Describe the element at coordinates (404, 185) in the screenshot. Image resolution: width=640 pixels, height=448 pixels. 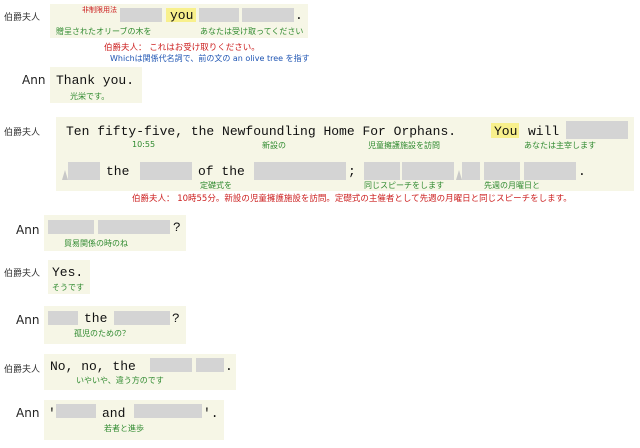
I see `gloss-speech: 同じスピーチをします` at that location.